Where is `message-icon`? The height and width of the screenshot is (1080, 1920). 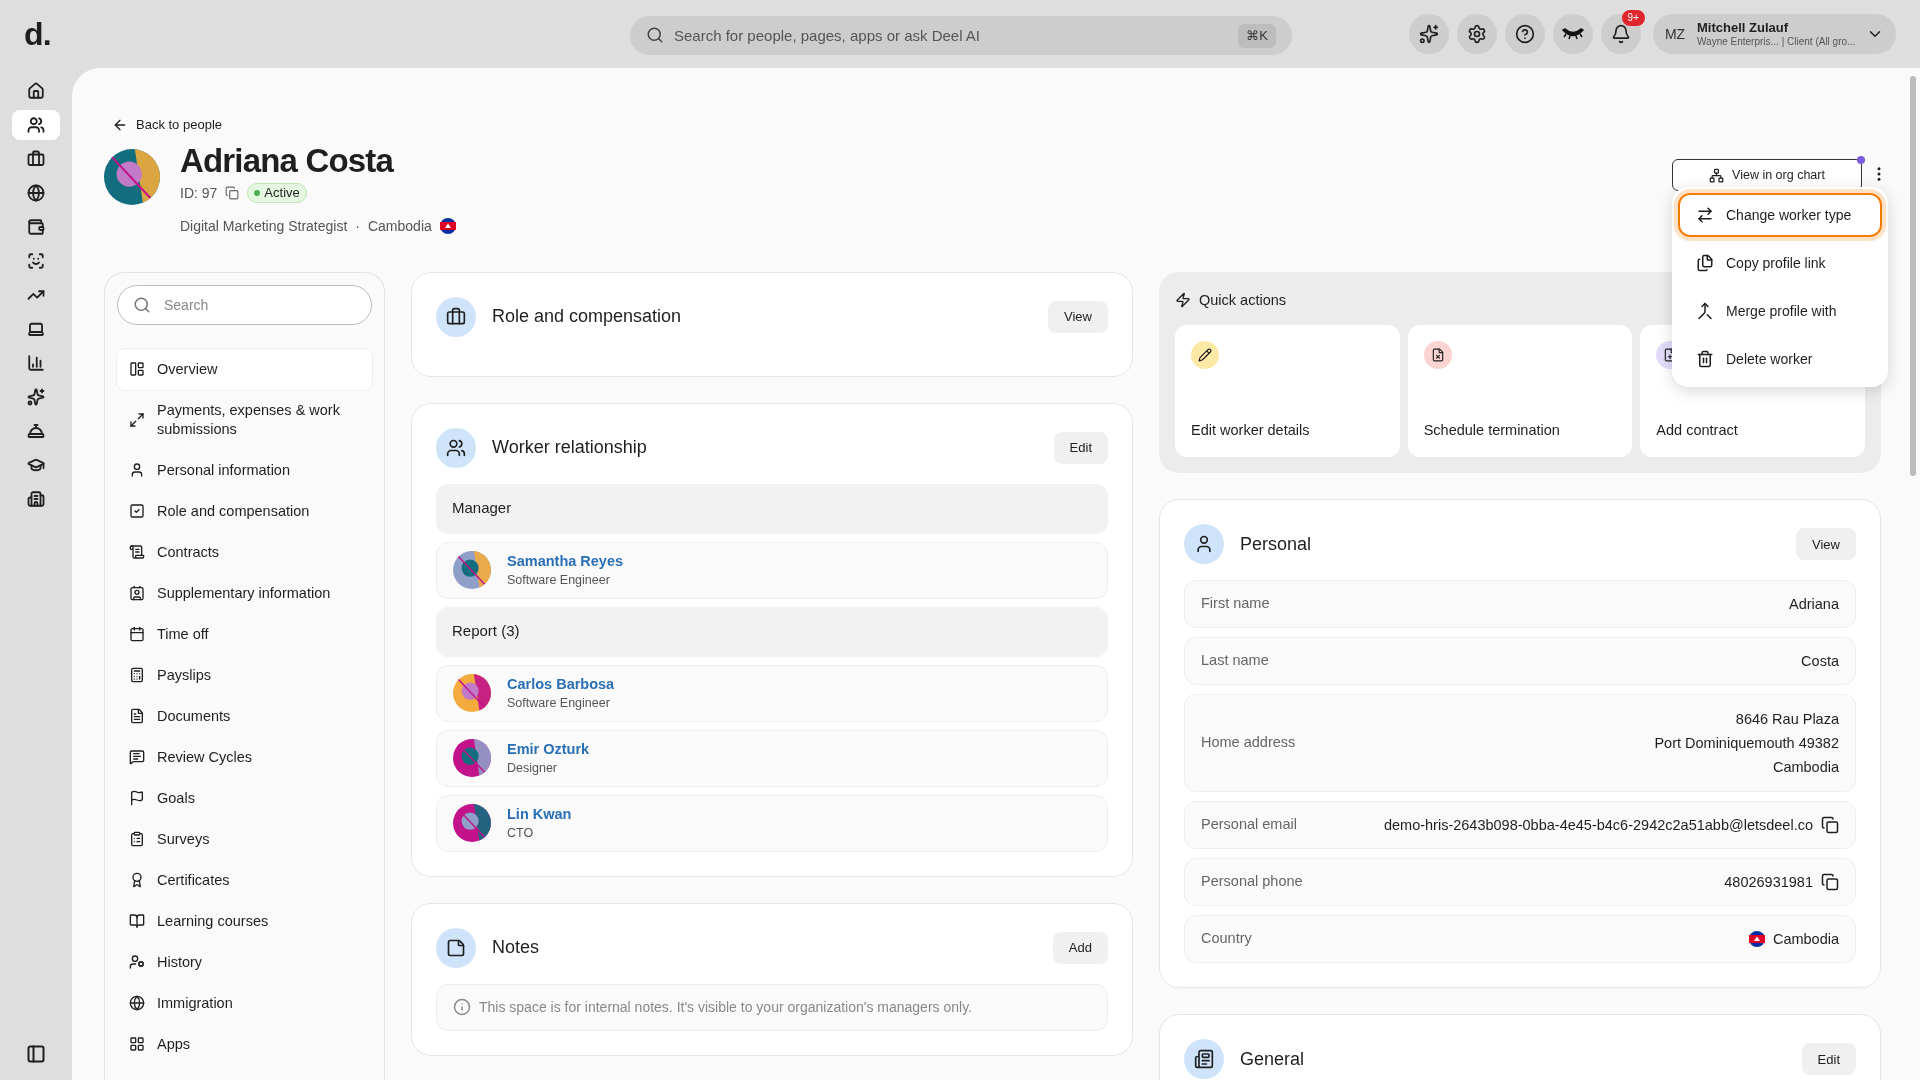 message-icon is located at coordinates (137, 757).